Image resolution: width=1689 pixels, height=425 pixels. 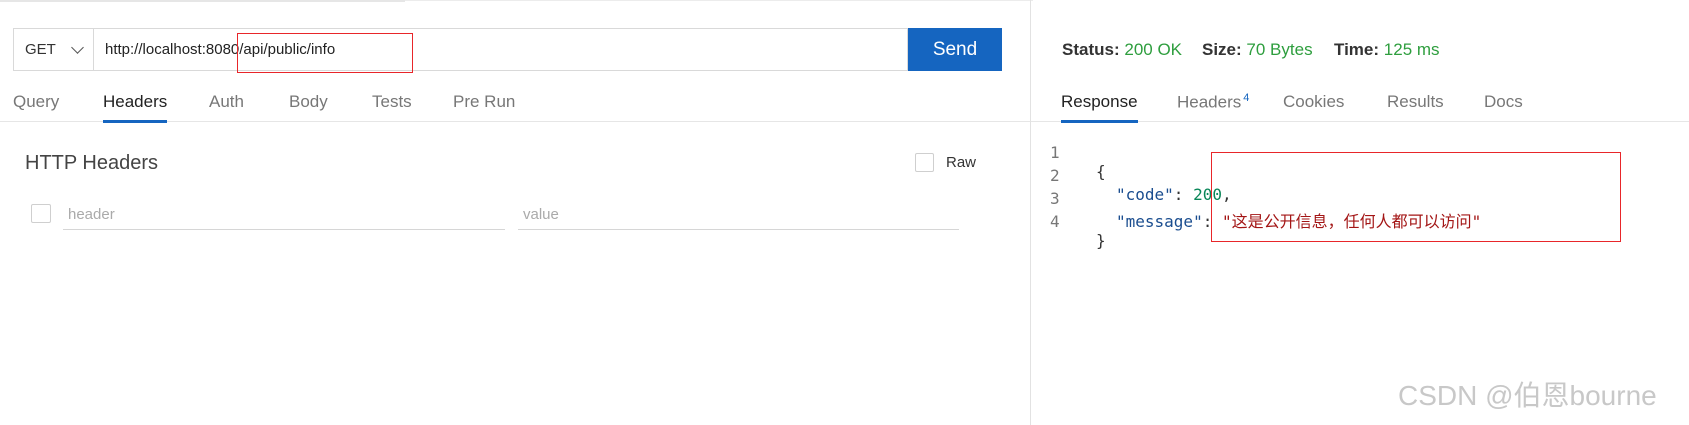 I want to click on url-bar: GET, so click(x=460, y=49).